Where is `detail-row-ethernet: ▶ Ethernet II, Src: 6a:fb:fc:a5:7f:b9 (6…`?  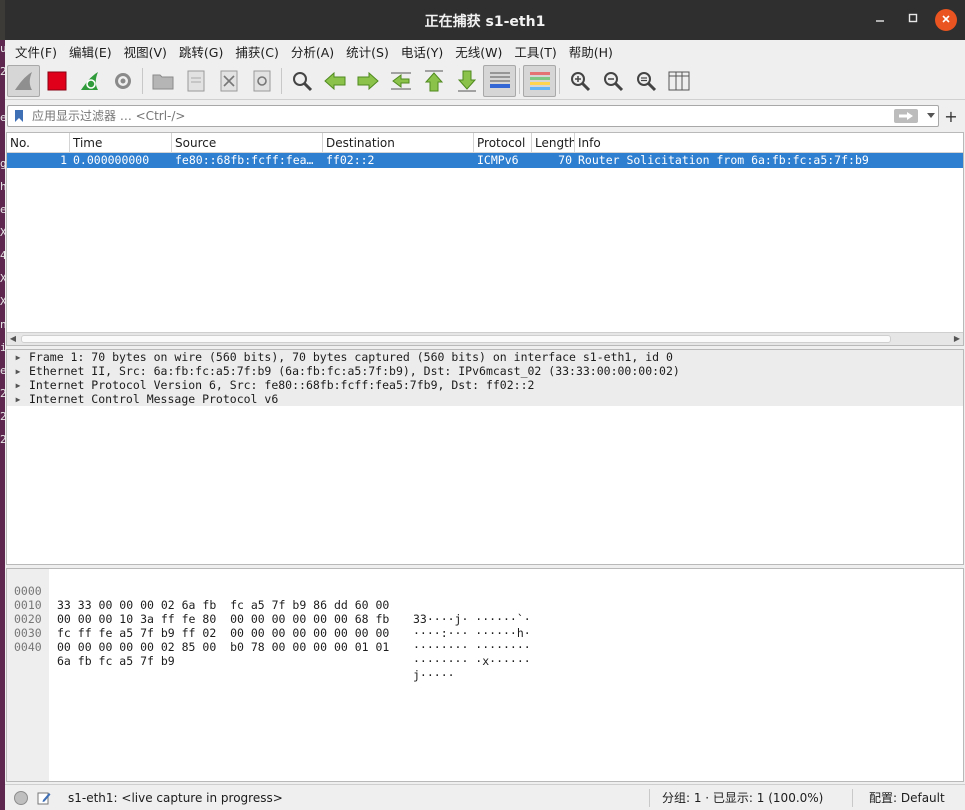 detail-row-ethernet: ▶ Ethernet II, Src: 6a:fb:fc:a5:7f:b9 (6… is located at coordinates (485, 371).